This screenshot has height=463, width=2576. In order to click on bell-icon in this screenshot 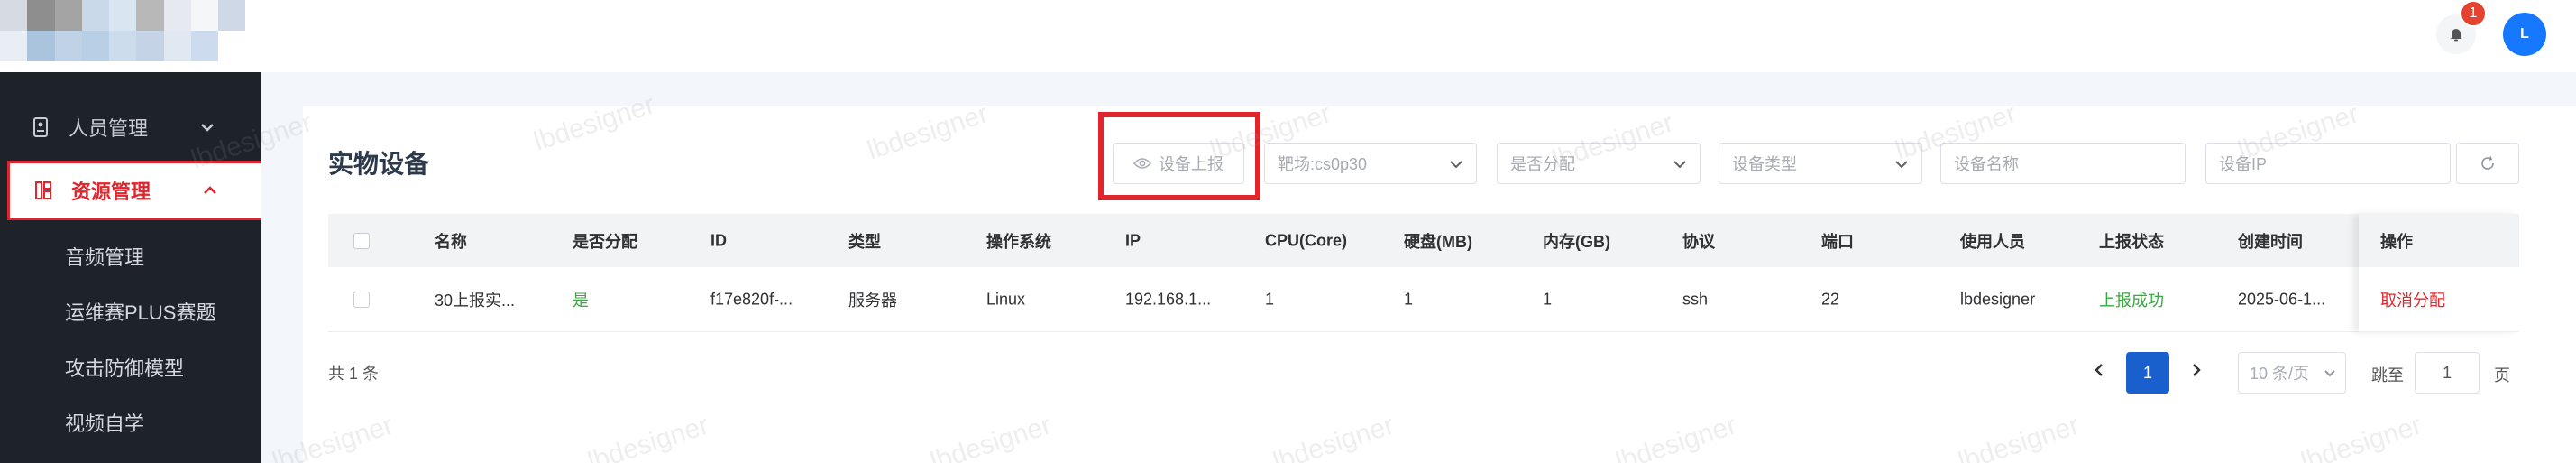, I will do `click(2456, 35)`.